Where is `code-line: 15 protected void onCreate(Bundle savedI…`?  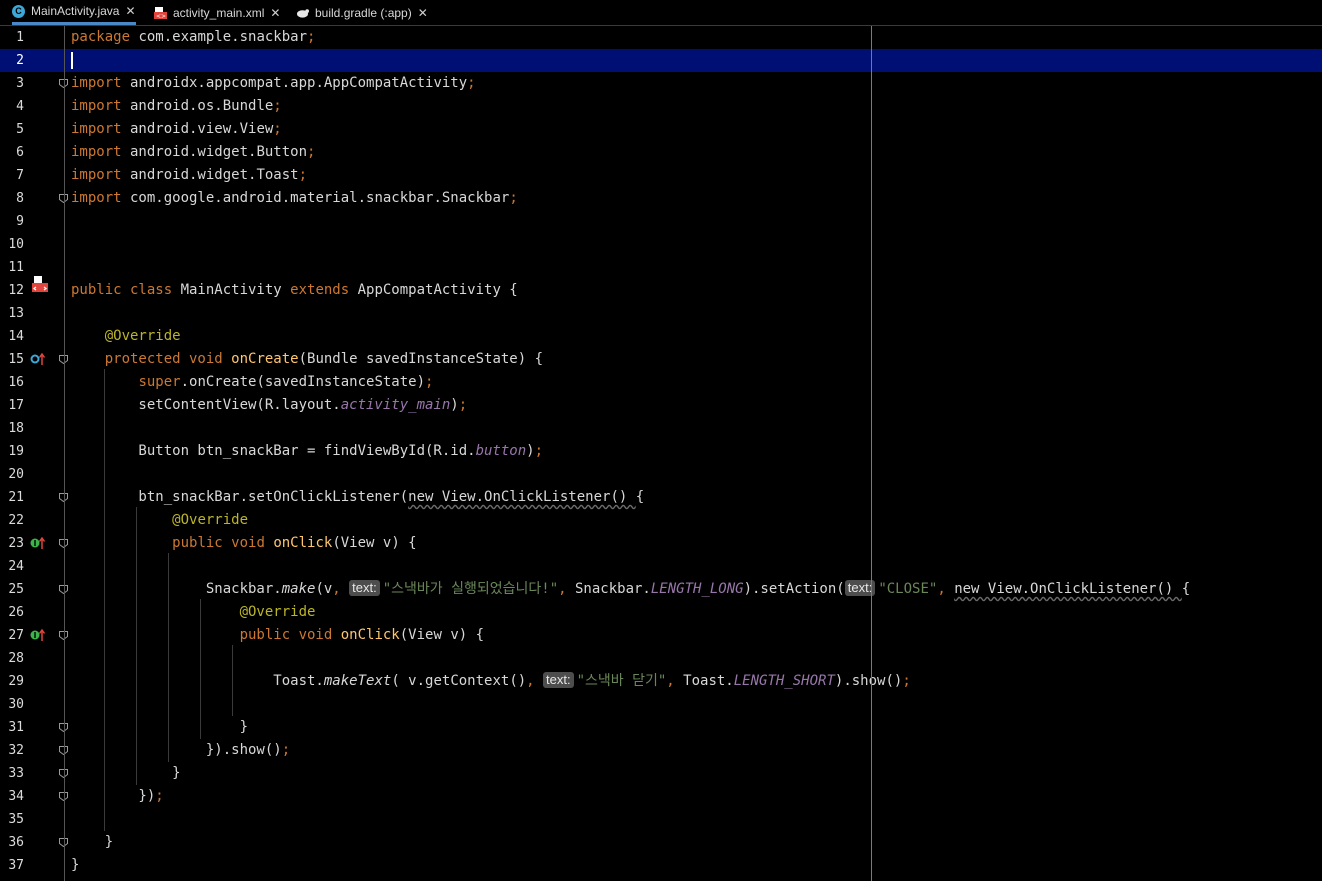 code-line: 15 protected void onCreate(Bundle savedI… is located at coordinates (661, 359).